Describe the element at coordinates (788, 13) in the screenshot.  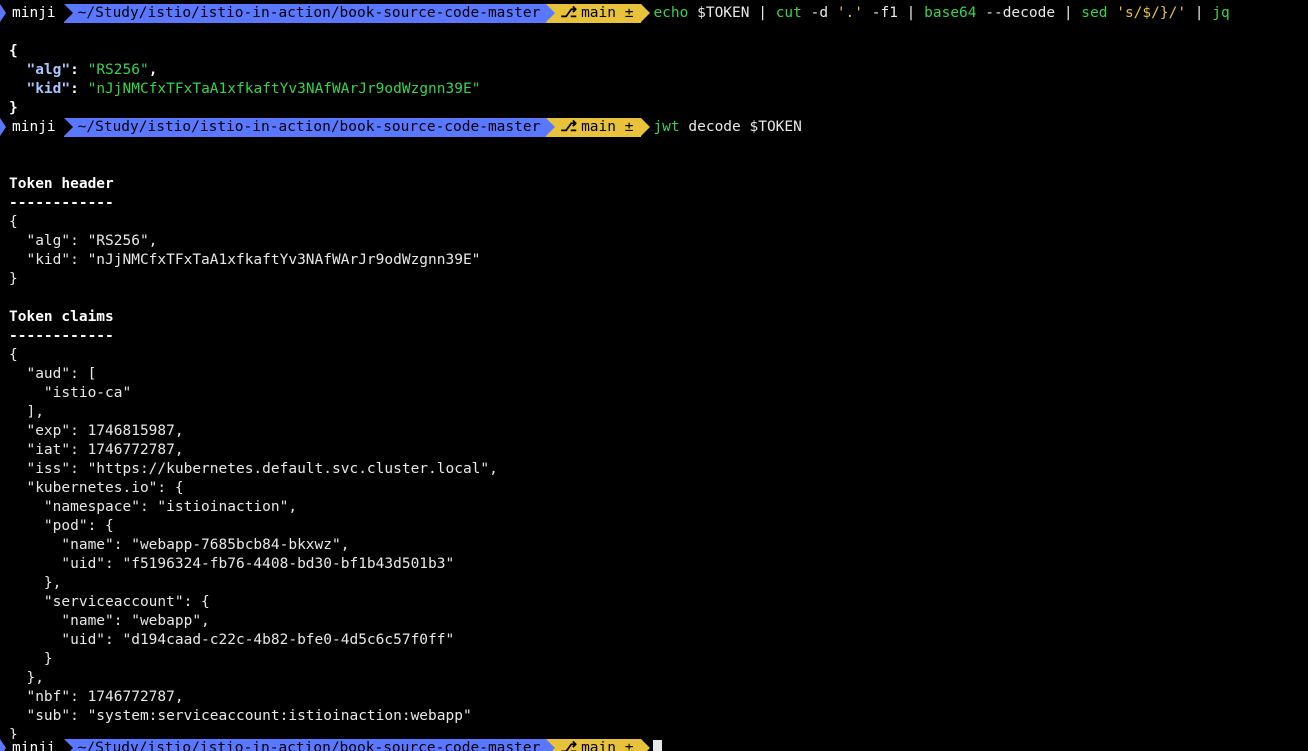
I see `cmd-cut: cut` at that location.